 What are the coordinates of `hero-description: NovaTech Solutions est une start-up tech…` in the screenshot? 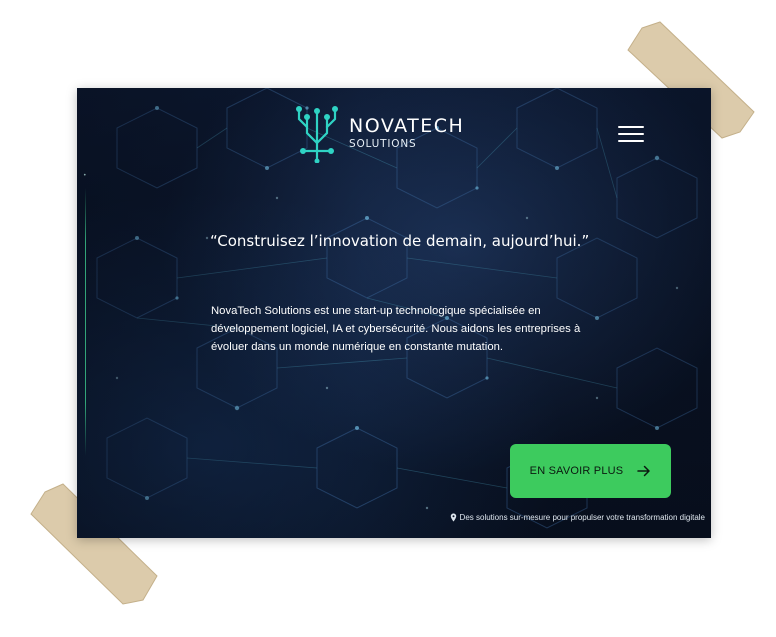 It's located at (396, 329).